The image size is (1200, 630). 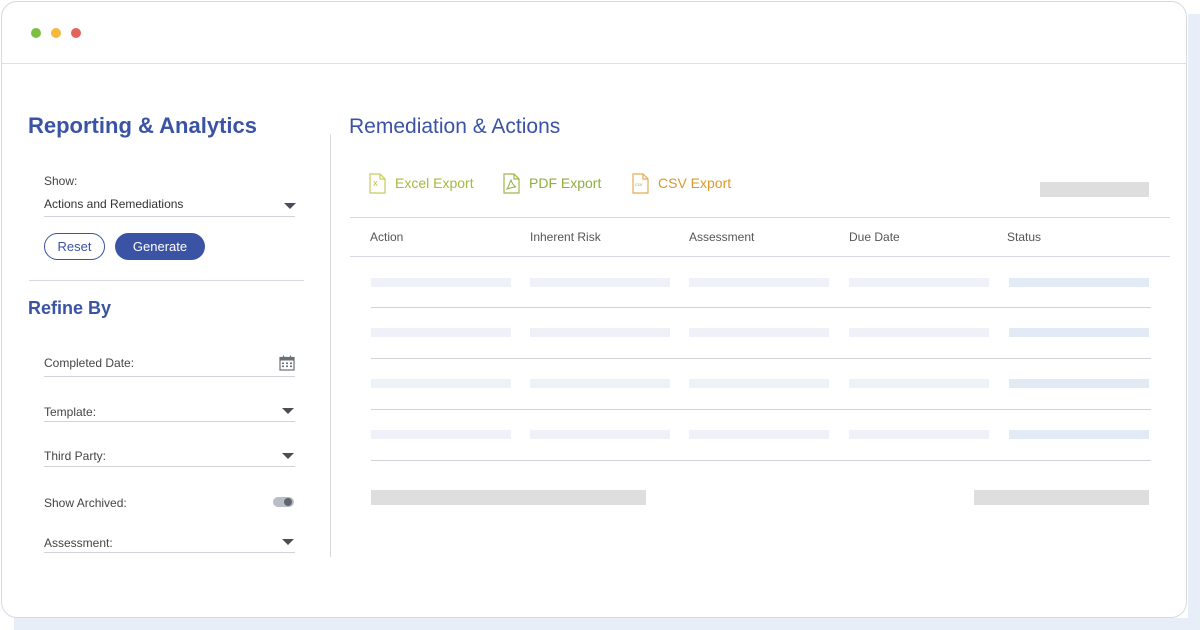 What do you see at coordinates (508, 497) in the screenshot?
I see `pagination-info-placeholder` at bounding box center [508, 497].